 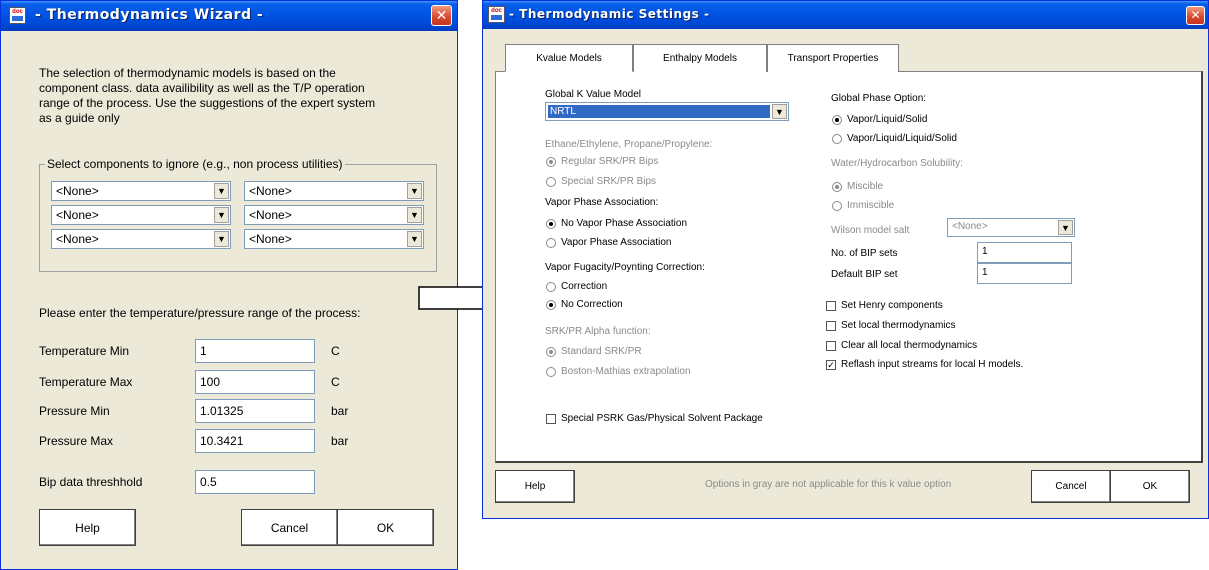 What do you see at coordinates (902, 138) in the screenshot?
I see `vlls-label: Vapor/Liquid/Liquid/Solid` at bounding box center [902, 138].